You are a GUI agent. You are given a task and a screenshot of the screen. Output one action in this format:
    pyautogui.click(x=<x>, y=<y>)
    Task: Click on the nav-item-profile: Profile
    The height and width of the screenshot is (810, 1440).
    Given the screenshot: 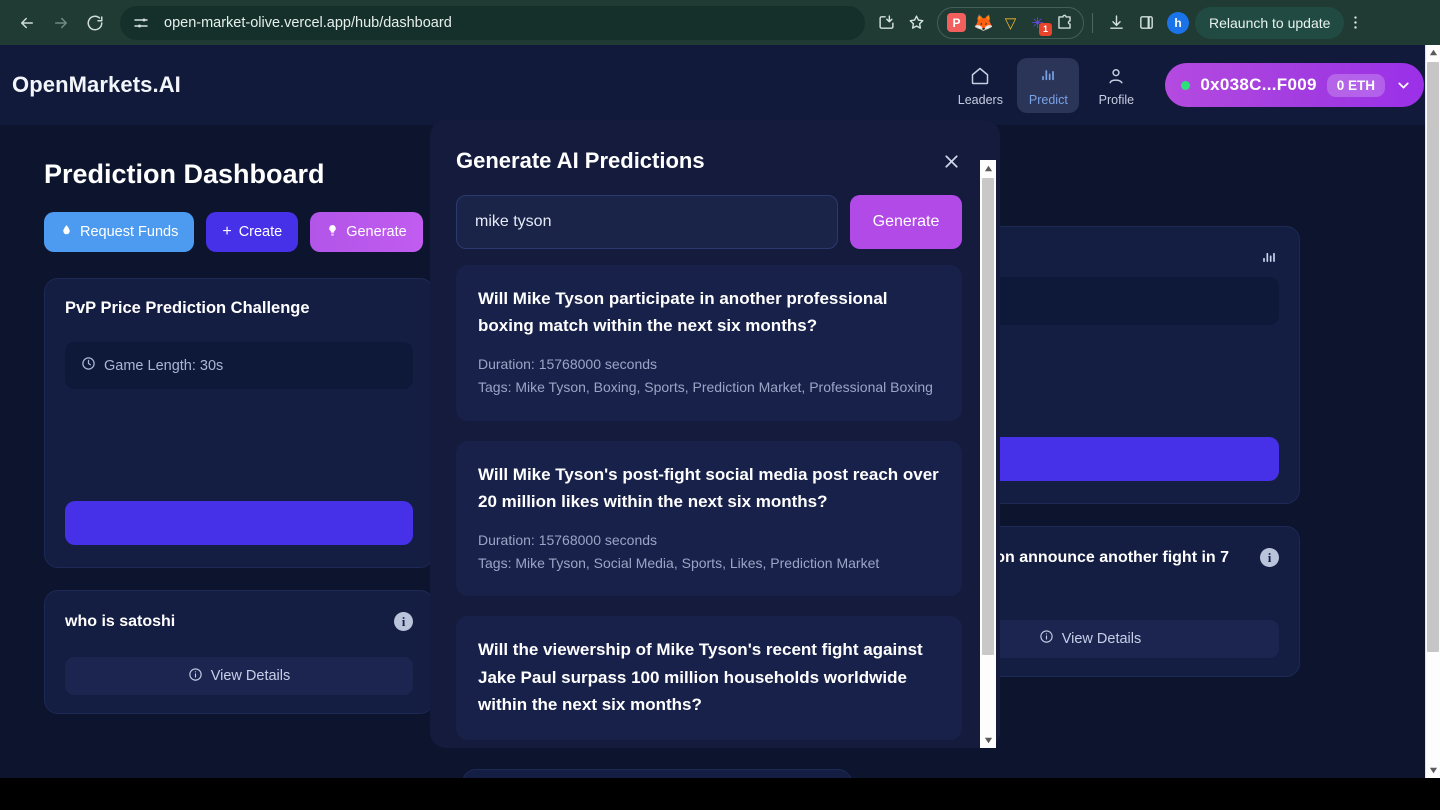 What is the action you would take?
    pyautogui.click(x=1116, y=85)
    